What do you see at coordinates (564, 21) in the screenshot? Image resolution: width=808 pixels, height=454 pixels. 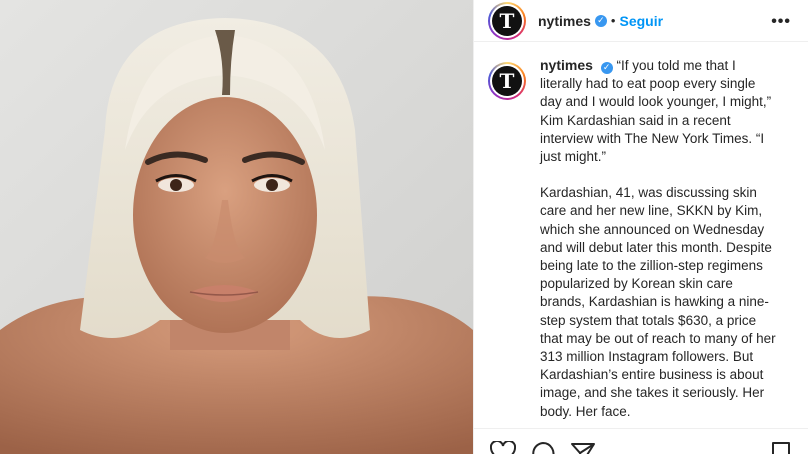 I see `author-username: nytimes` at bounding box center [564, 21].